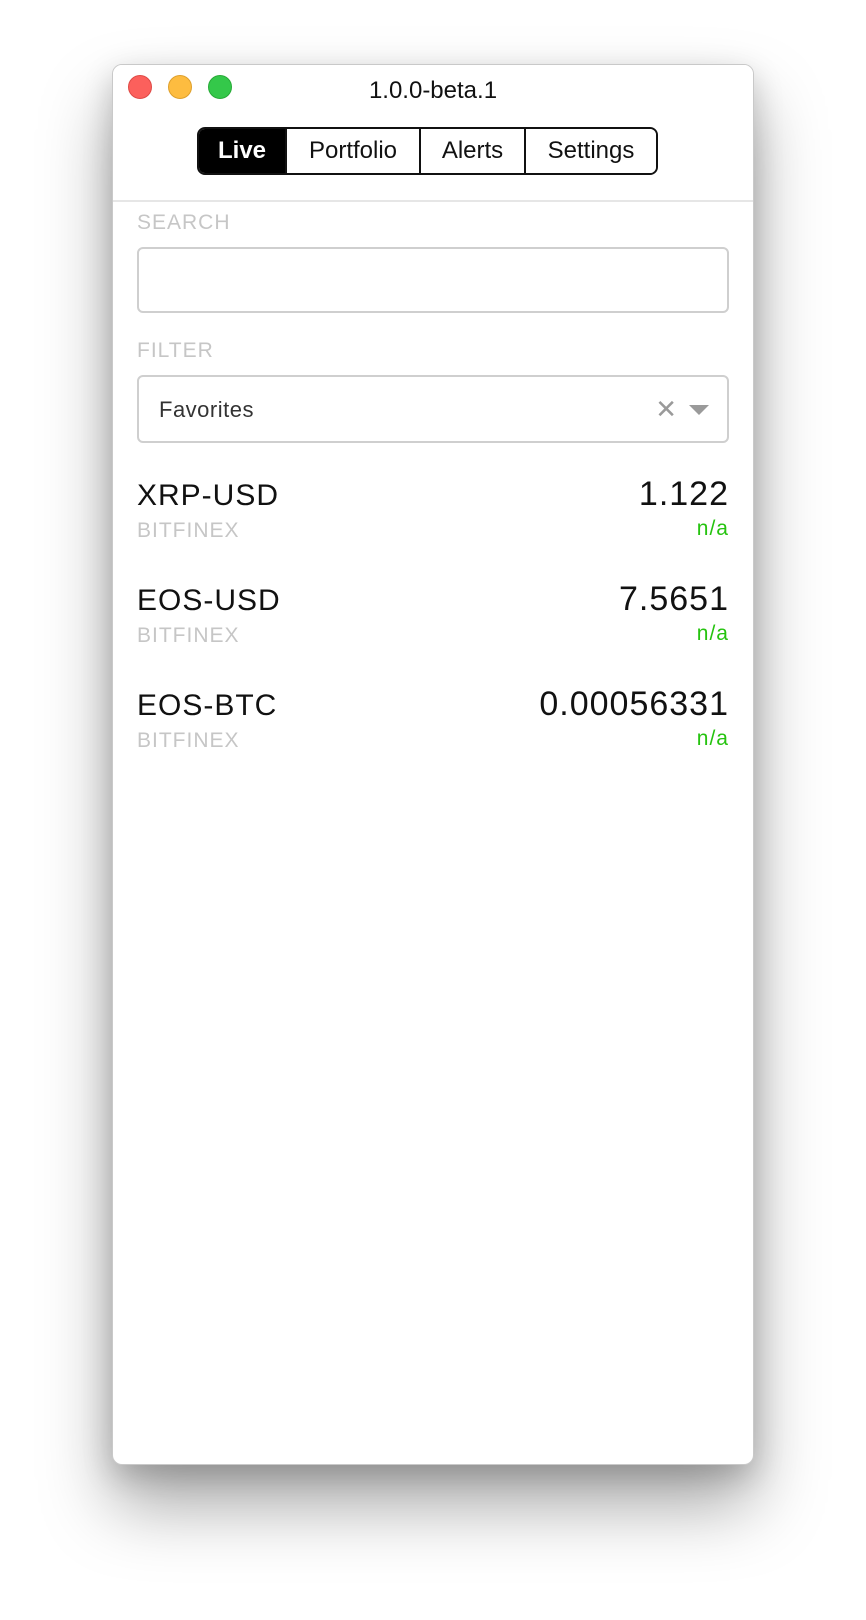 The image size is (866, 1620). Describe the element at coordinates (433, 511) in the screenshot. I see `ticker-row: XRP-USD BITFINEX 1.122 n/a` at that location.